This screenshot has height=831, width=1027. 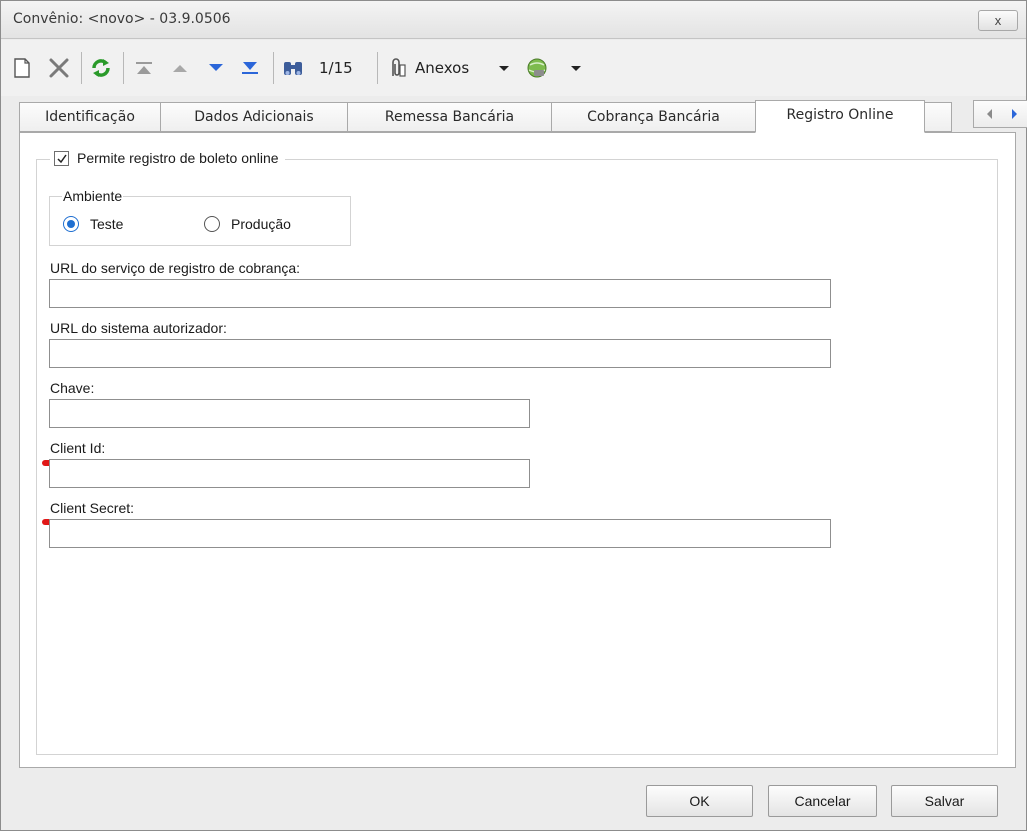 I want to click on tab-scroll-right-icon, so click(x=1014, y=114).